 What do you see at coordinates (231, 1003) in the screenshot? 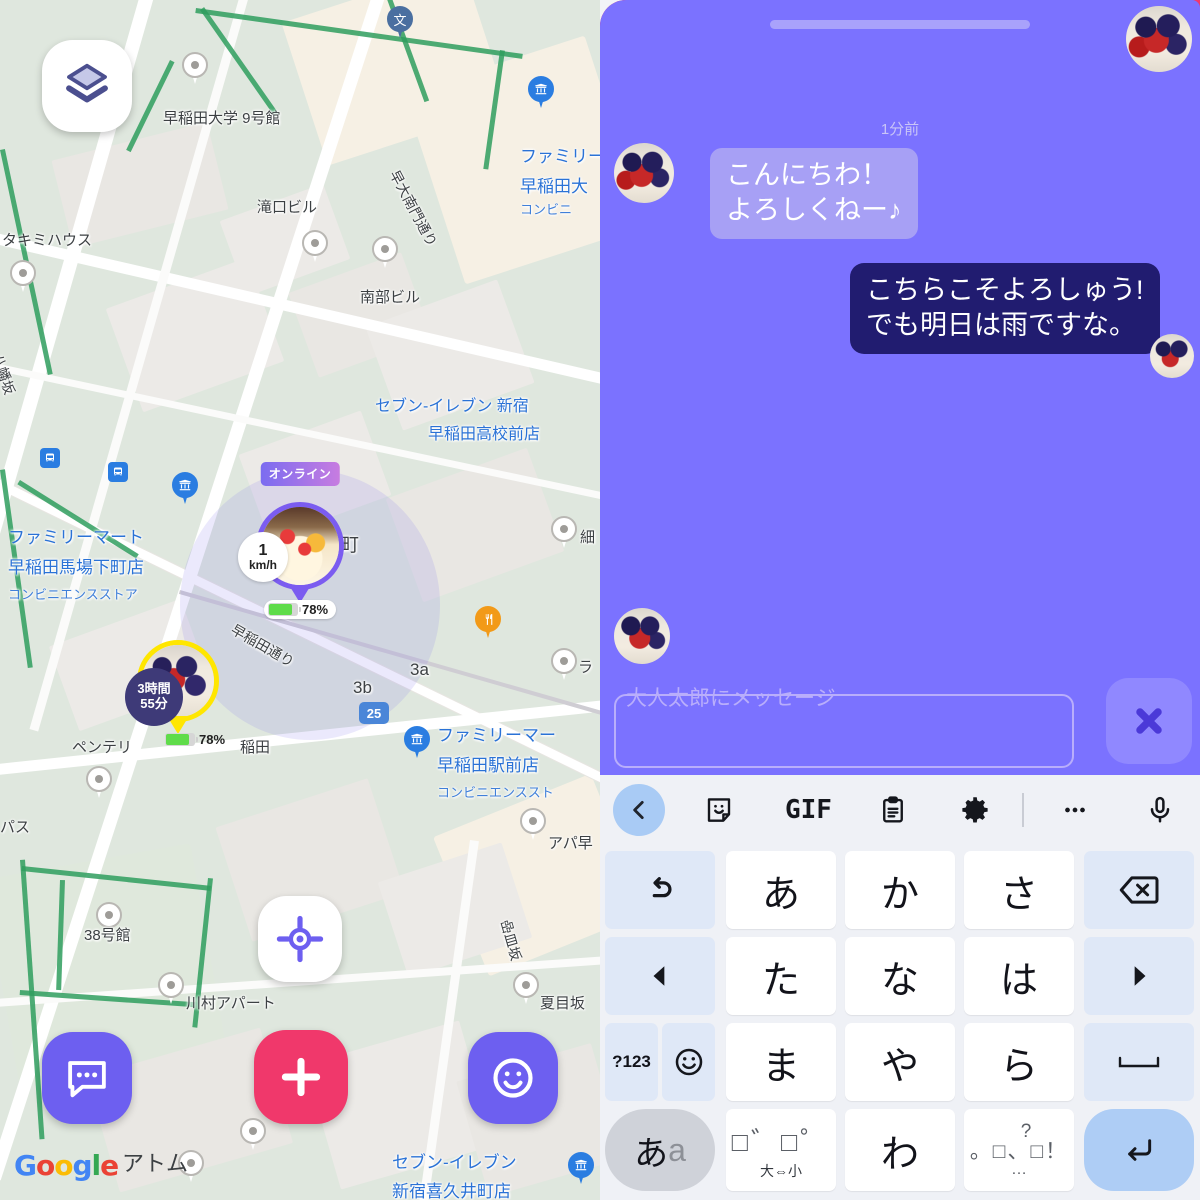
I see `map-label: 川村アパート` at bounding box center [231, 1003].